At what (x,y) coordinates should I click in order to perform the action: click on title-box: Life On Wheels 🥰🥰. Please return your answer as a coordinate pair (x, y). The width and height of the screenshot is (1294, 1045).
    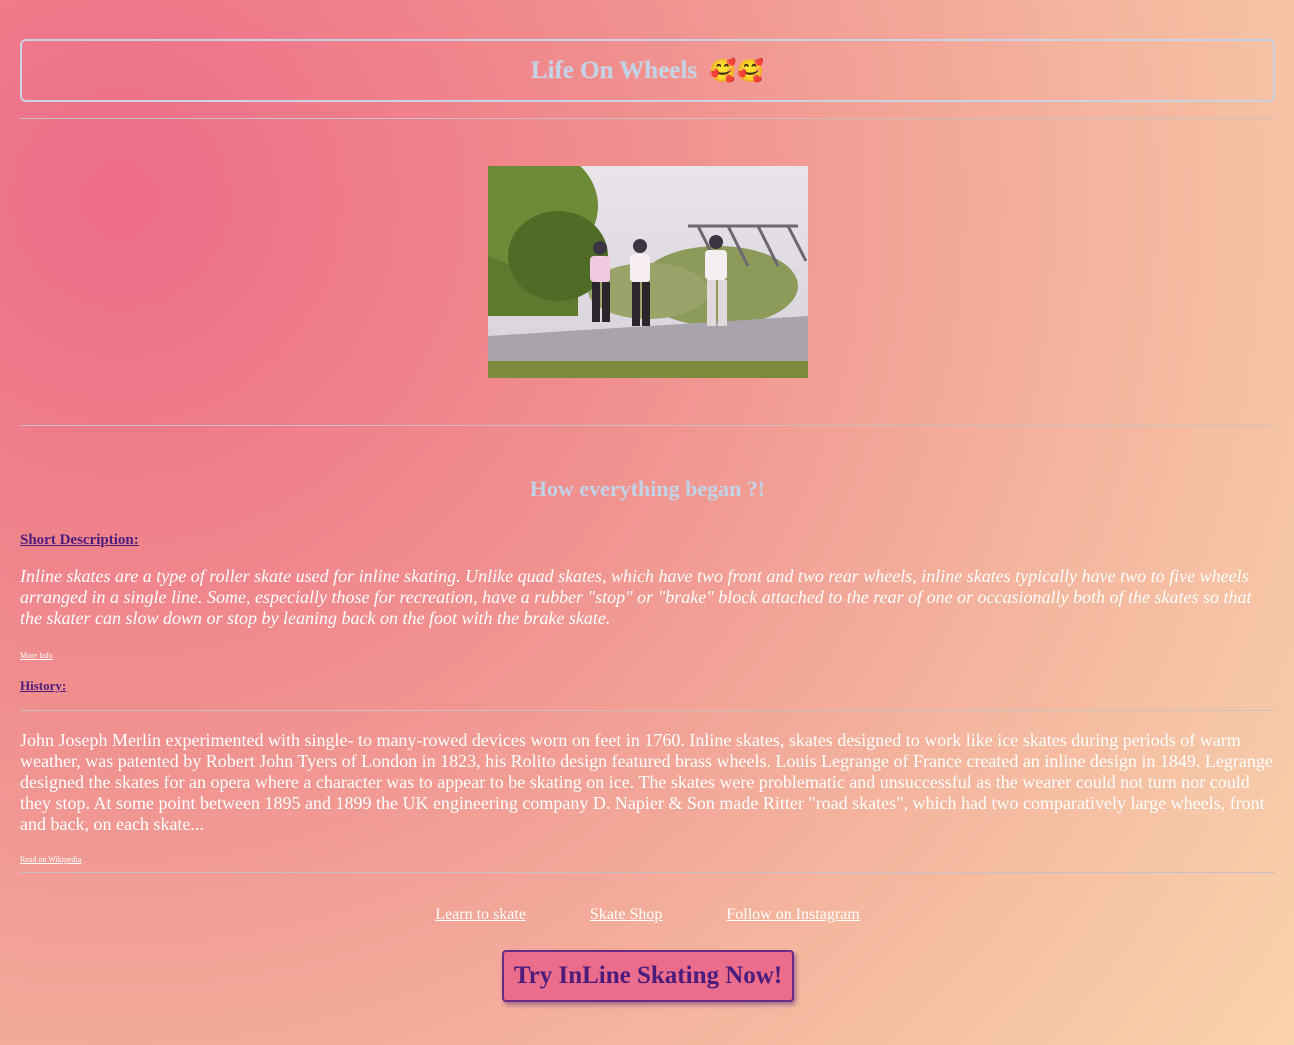
    Looking at the image, I should click on (647, 70).